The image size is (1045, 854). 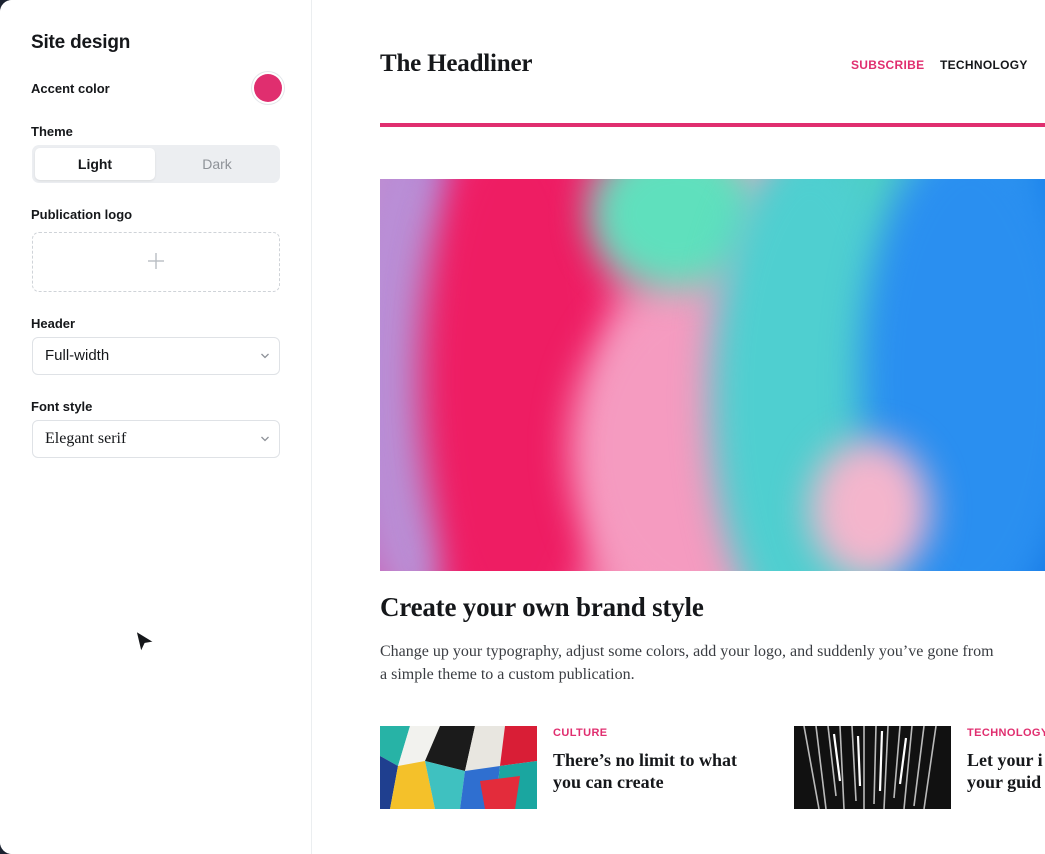 I want to click on publication-logo-label: Publication logo, so click(x=82, y=214).